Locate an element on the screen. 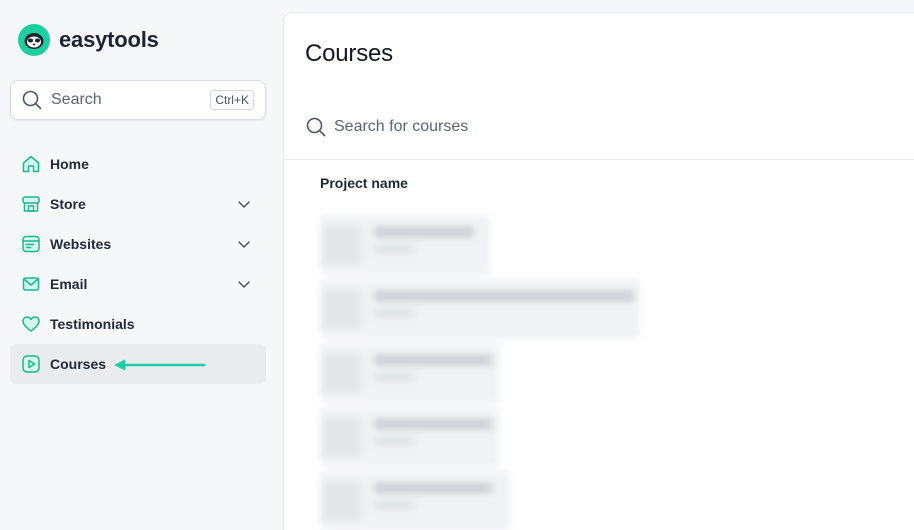  brand: easytools is located at coordinates (88, 40).